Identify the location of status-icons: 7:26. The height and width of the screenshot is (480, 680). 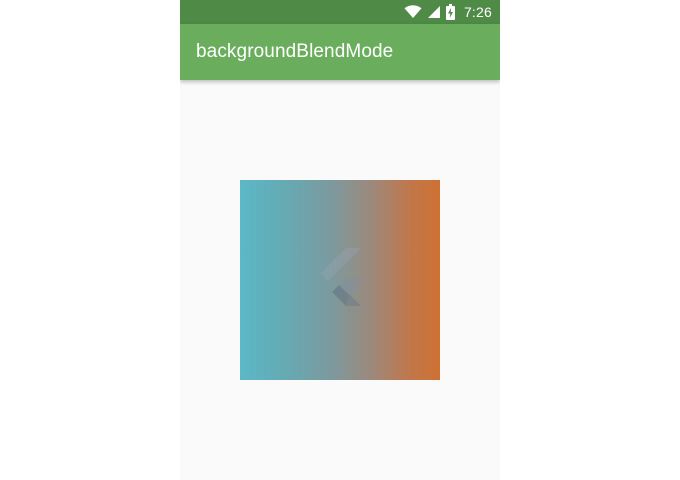
(448, 12).